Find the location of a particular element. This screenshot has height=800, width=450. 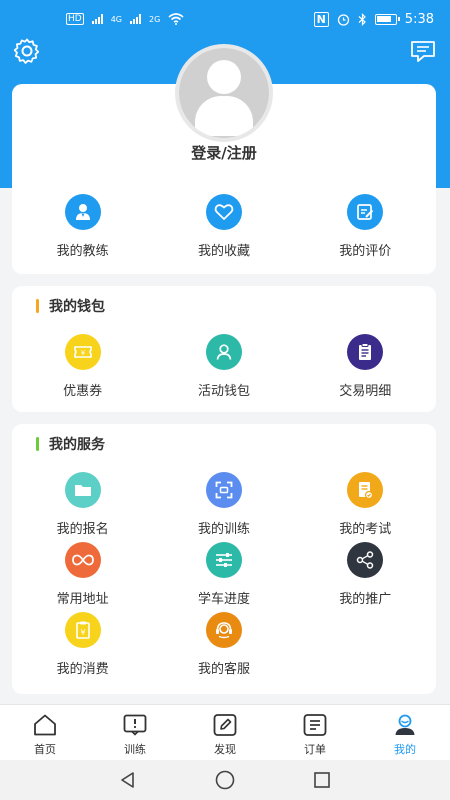

message-button is located at coordinates (423, 51).